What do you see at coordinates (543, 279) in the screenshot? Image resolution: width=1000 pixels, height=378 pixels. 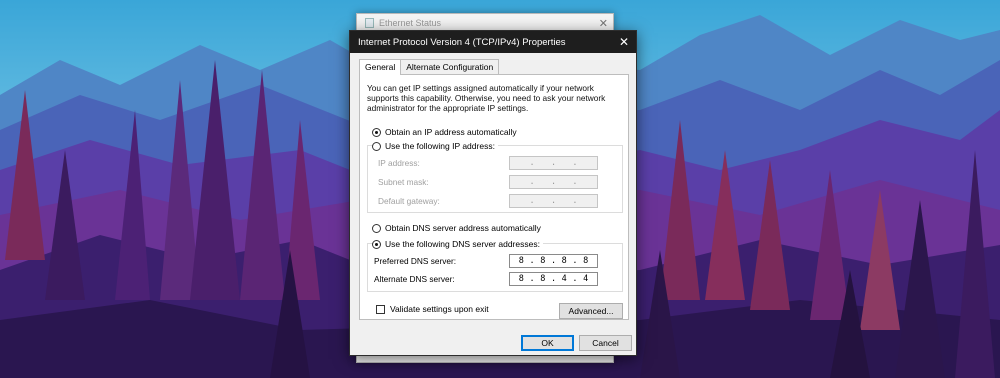 I see `alternate-dns-octet-2: 8` at bounding box center [543, 279].